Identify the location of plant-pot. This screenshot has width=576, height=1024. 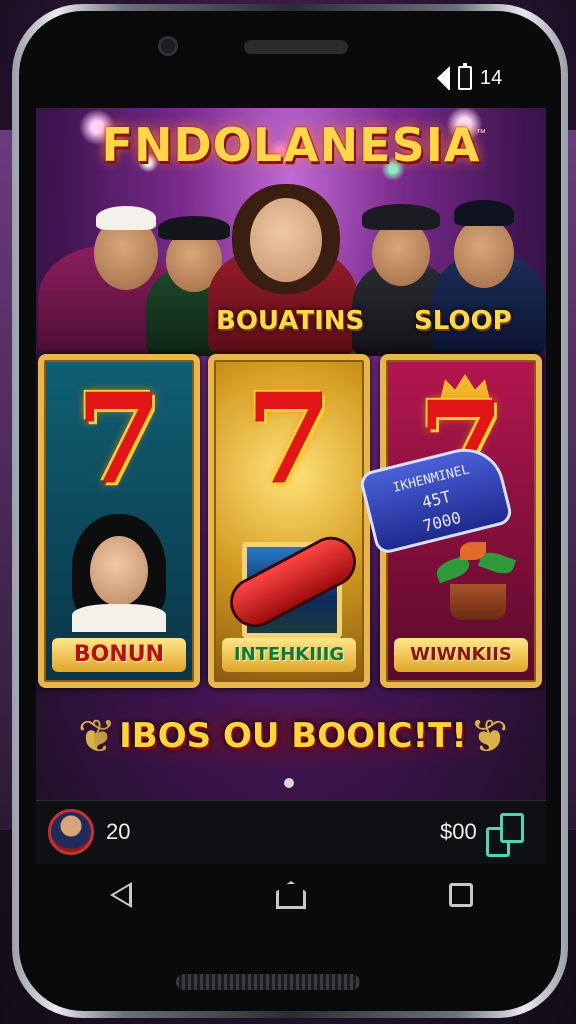
(478, 602).